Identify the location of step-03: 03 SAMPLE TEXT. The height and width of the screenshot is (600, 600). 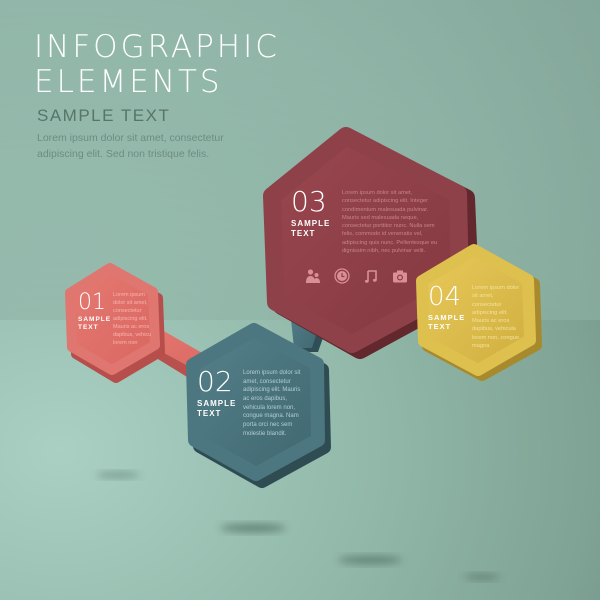
(310, 213).